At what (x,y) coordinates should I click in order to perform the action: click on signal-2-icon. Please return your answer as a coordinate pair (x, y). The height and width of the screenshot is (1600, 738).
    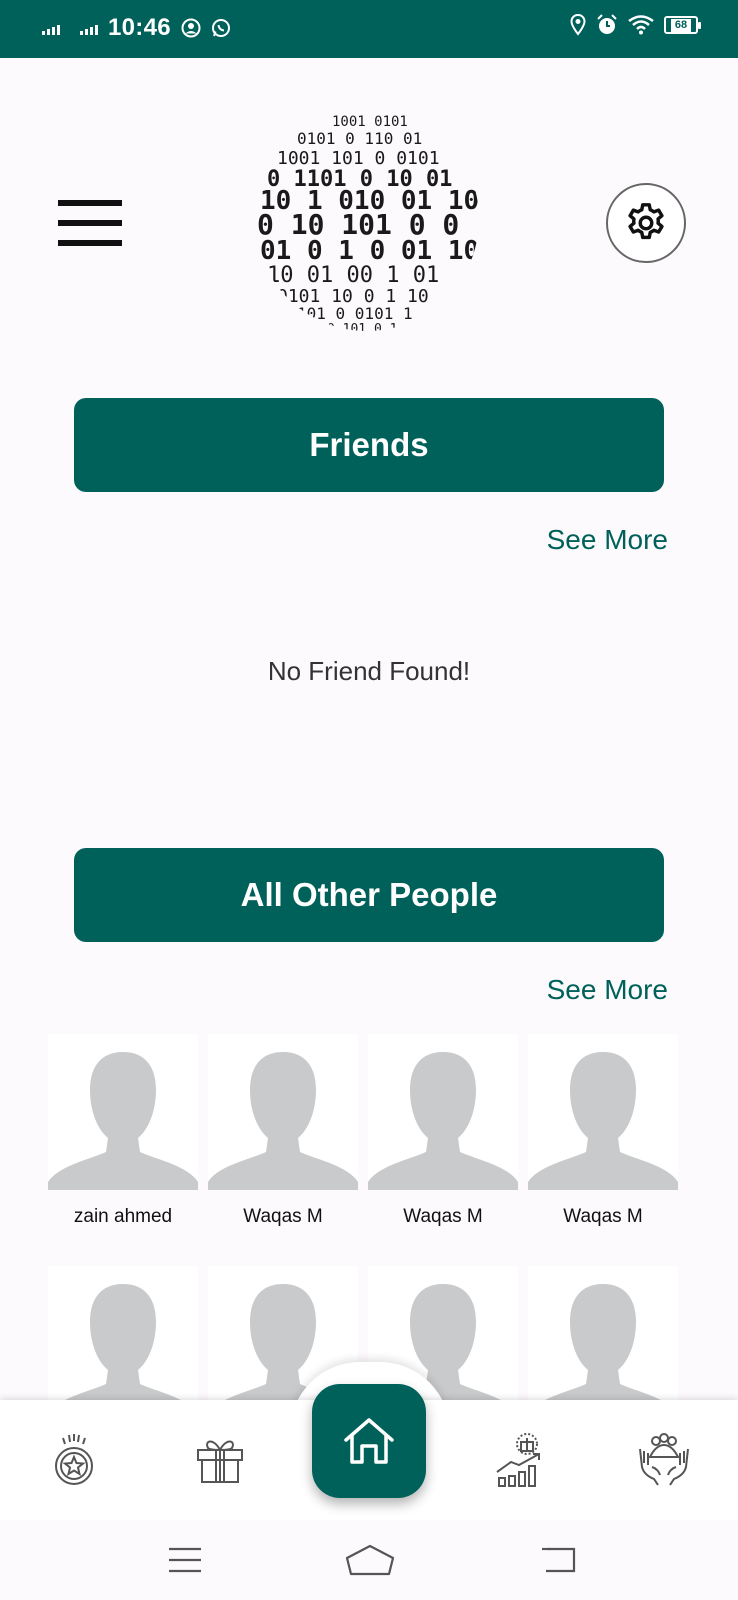
    Looking at the image, I should click on (89, 28).